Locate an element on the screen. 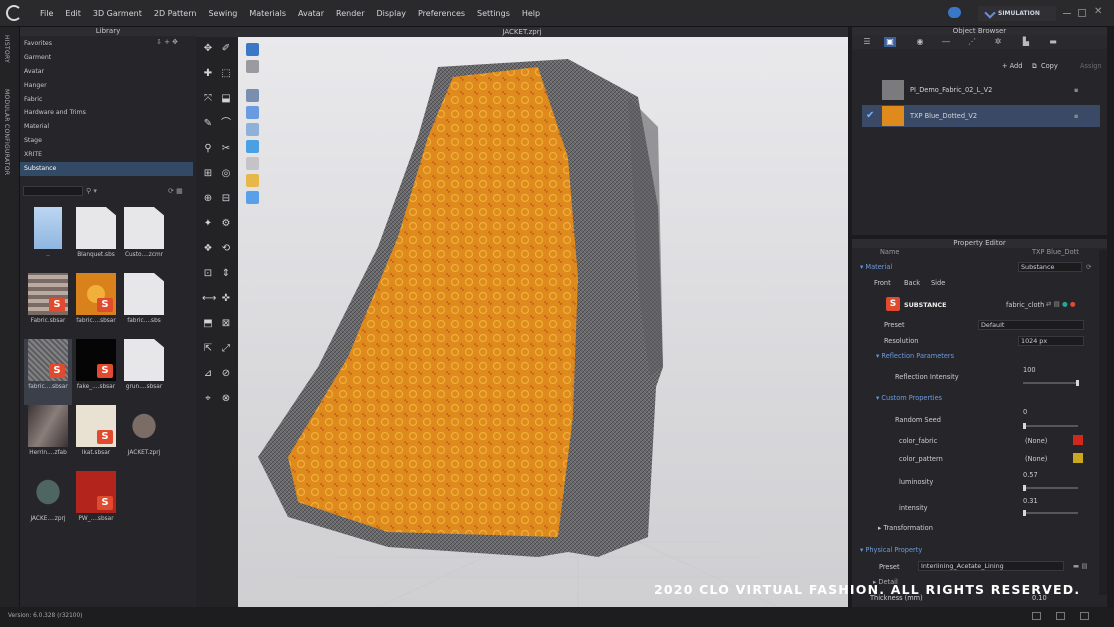 The image size is (1114, 627). tool-icon: ⇕ is located at coordinates (226, 274).